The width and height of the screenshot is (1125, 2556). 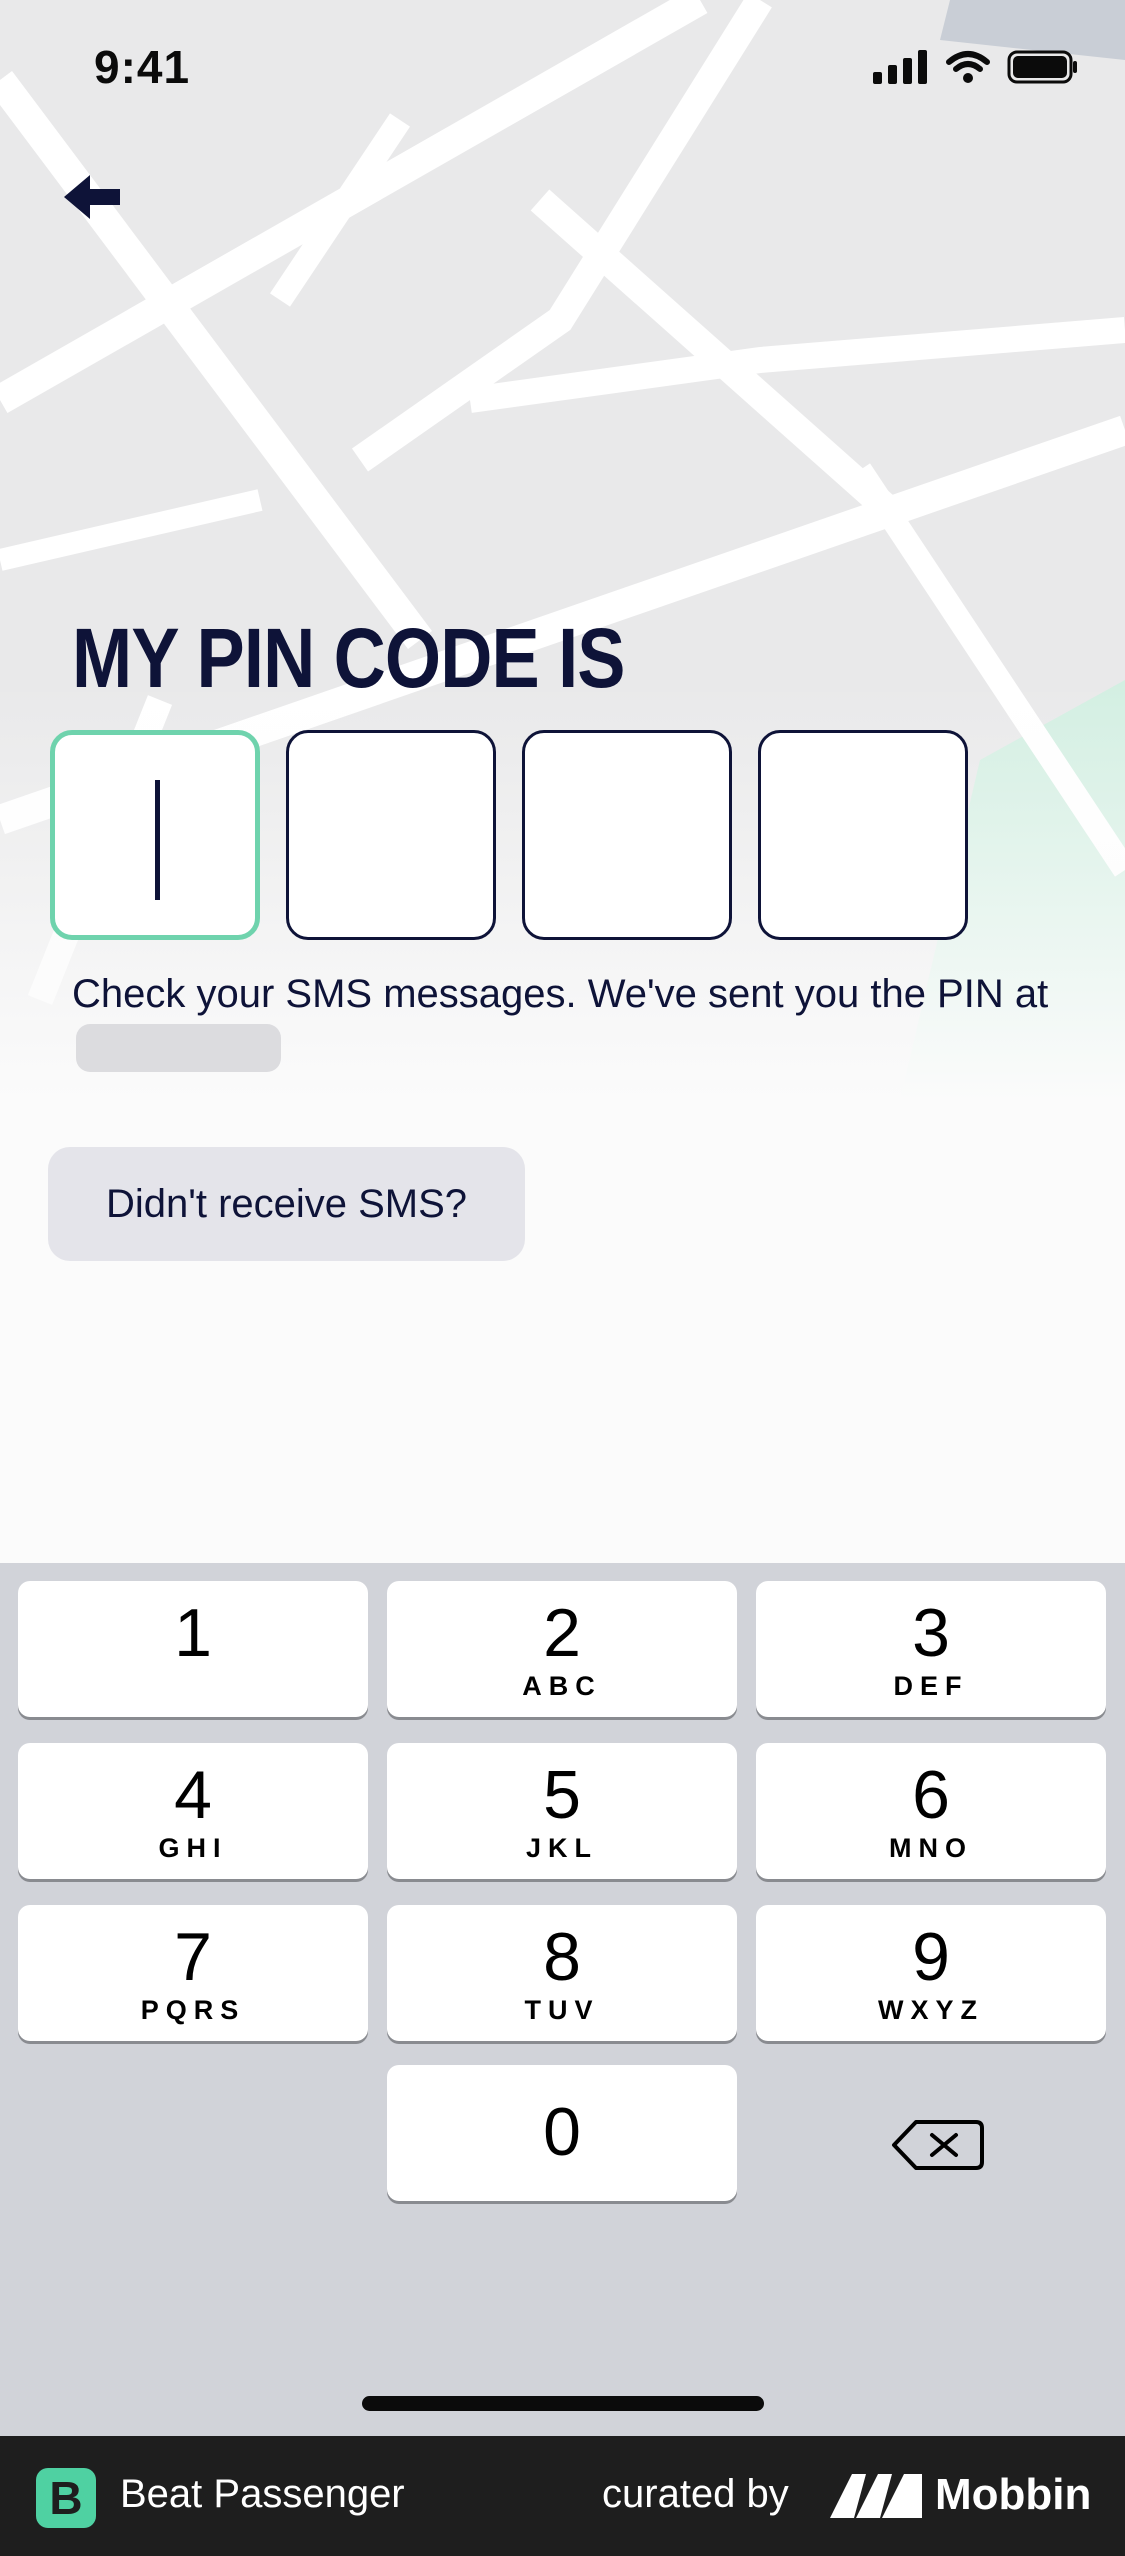 I want to click on key-digit: 5, so click(x=562, y=1795).